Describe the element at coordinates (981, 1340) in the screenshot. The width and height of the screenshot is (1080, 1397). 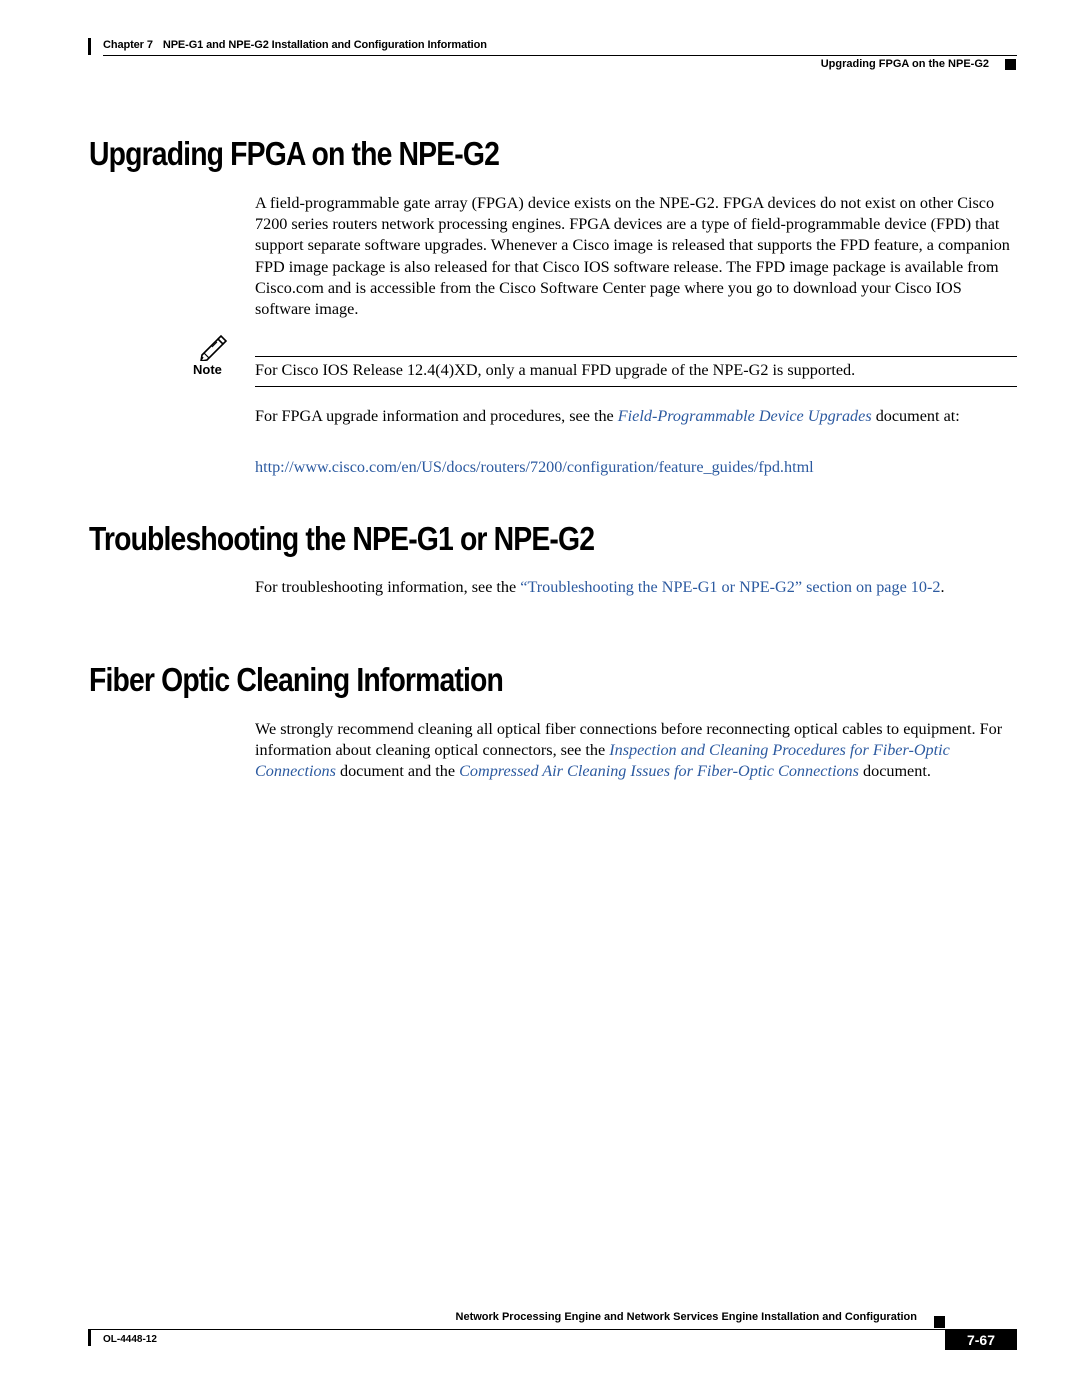
I see `footer-page-number: 7-67` at that location.